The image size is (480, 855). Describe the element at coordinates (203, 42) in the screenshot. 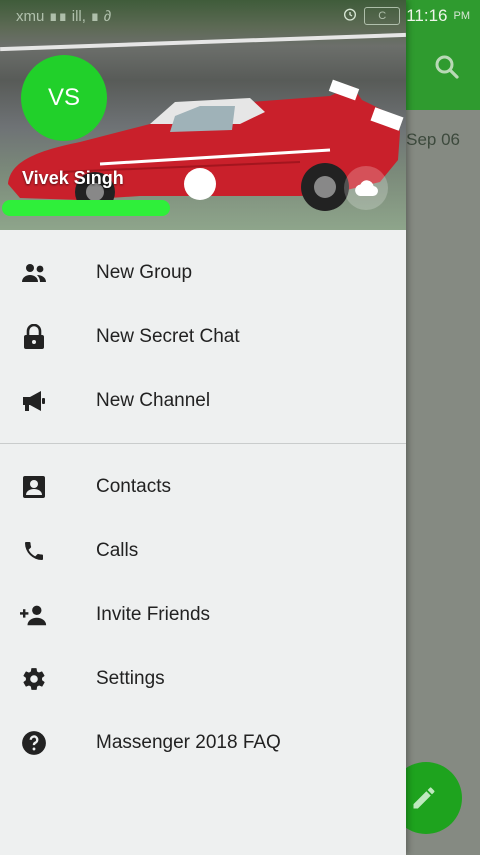

I see `track-line` at that location.